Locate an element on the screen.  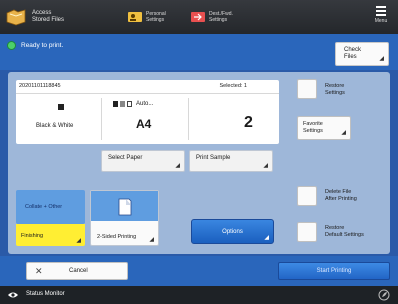
access-stored-files-button: Access Stored Files is located at coordinates (49, 17).